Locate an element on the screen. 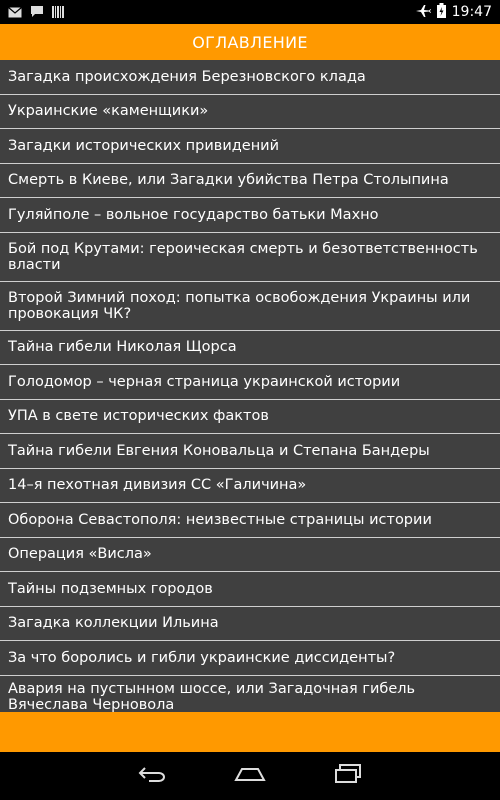 This screenshot has width=500, height=800. email-icon is located at coordinates (15, 12).